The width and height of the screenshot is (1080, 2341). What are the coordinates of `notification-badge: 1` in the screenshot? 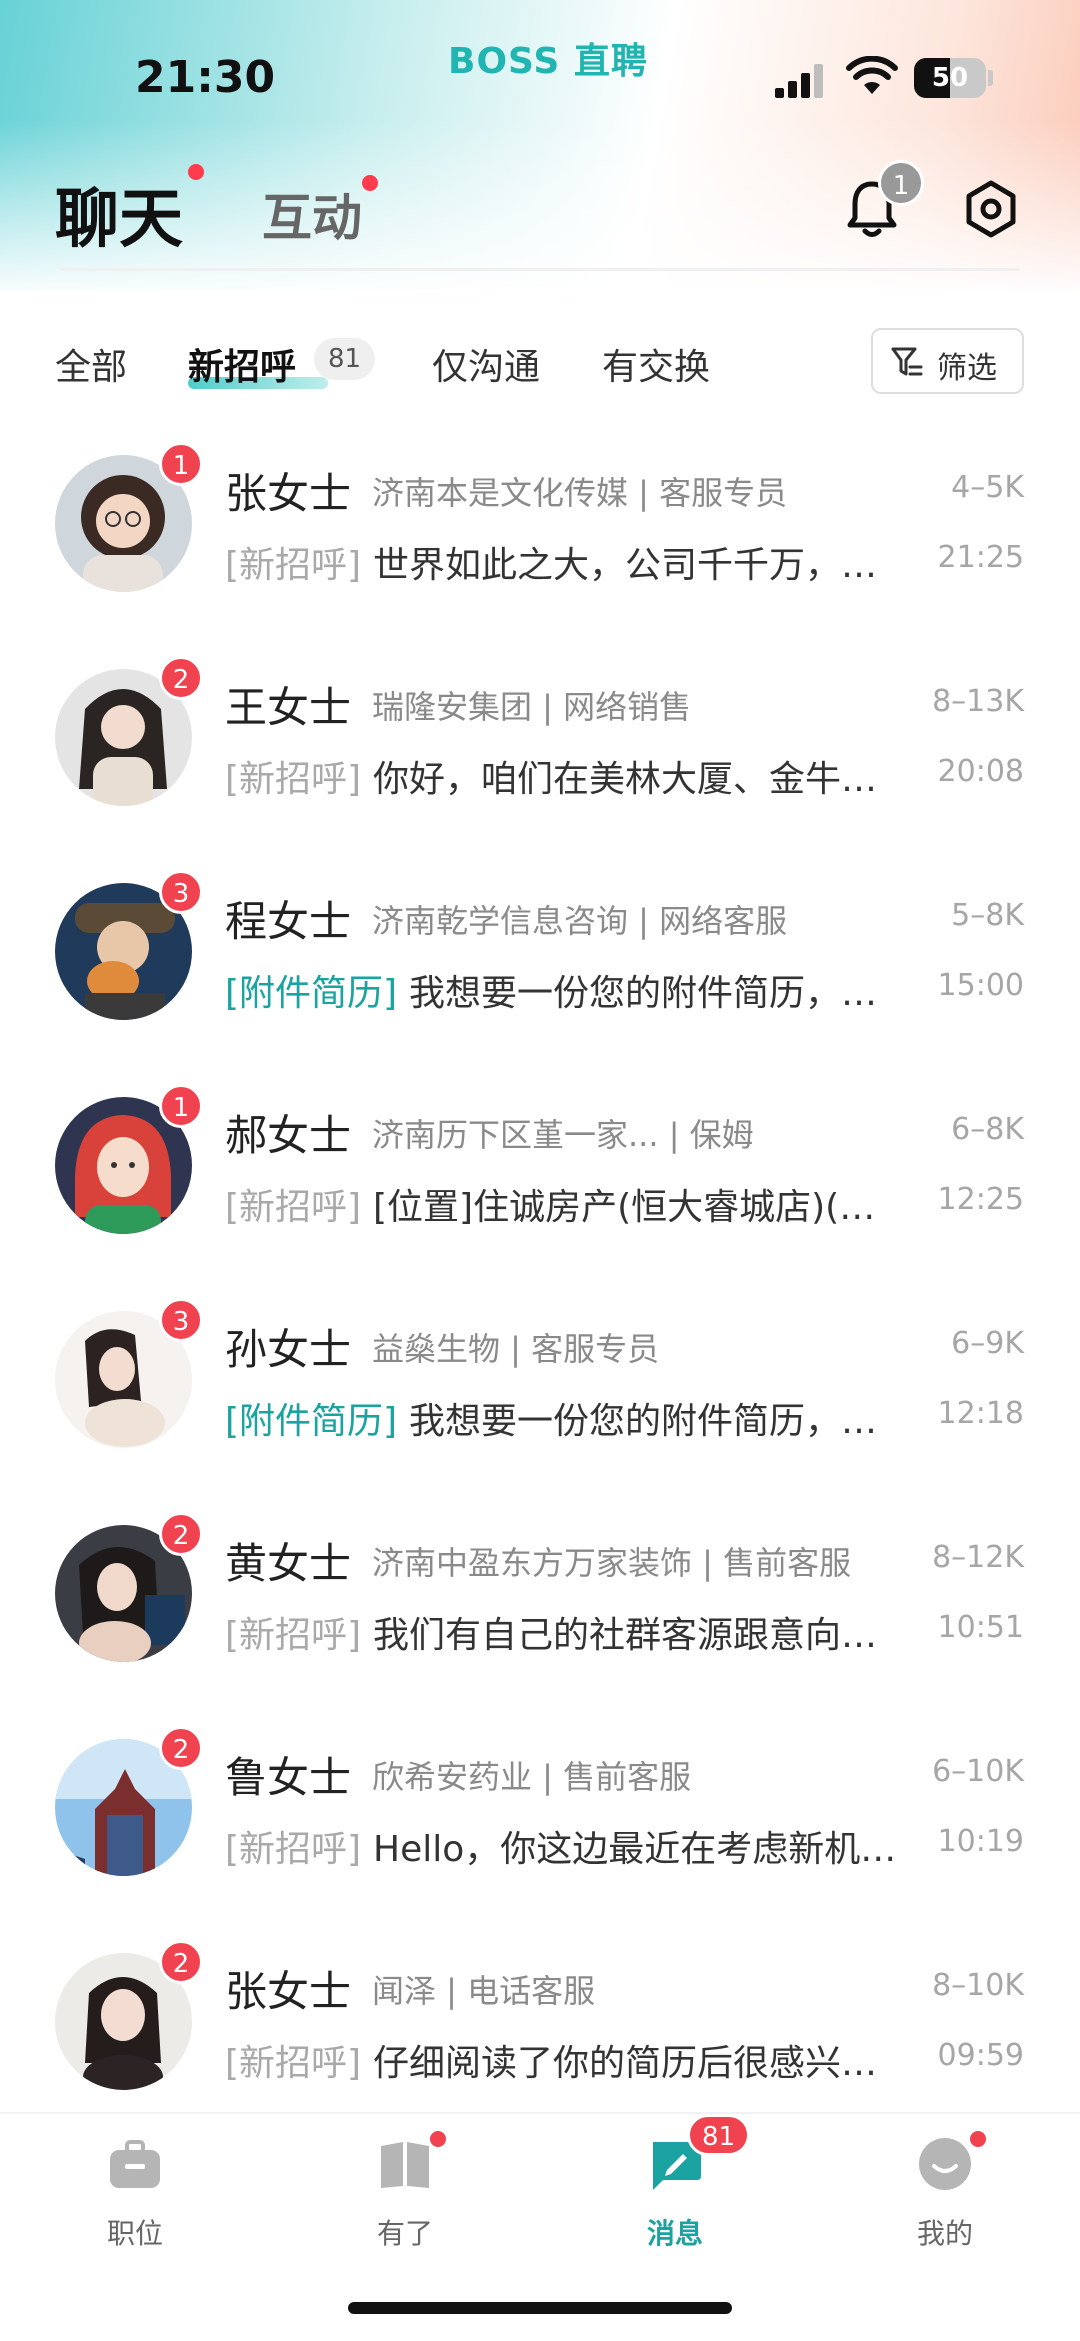 It's located at (901, 183).